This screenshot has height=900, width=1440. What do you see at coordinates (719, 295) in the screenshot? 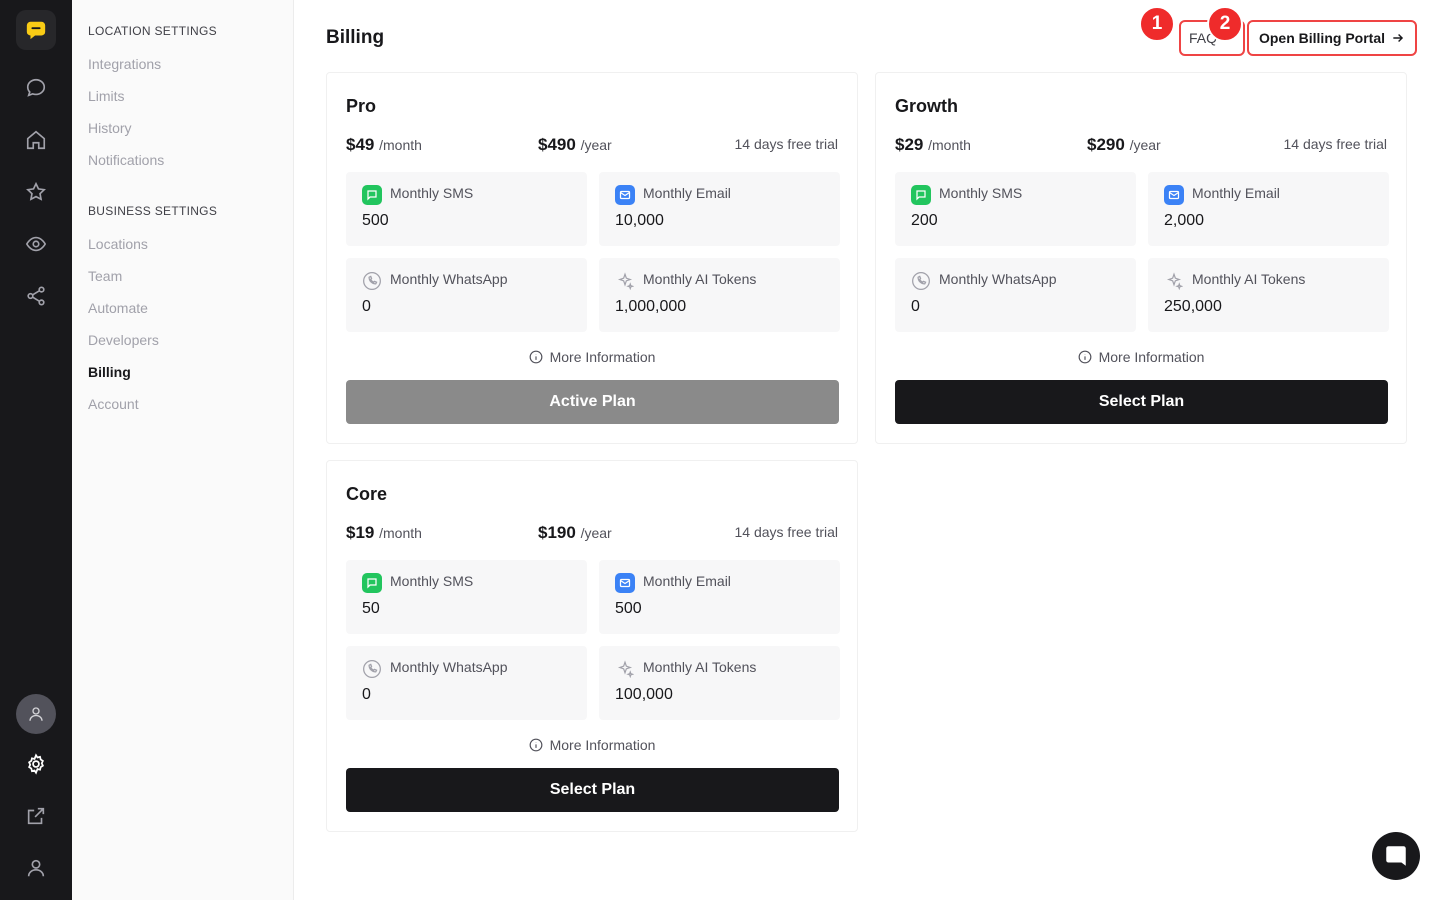
I see `stat-ai-tokens: Monthly AI Tokens 1,000,000` at bounding box center [719, 295].